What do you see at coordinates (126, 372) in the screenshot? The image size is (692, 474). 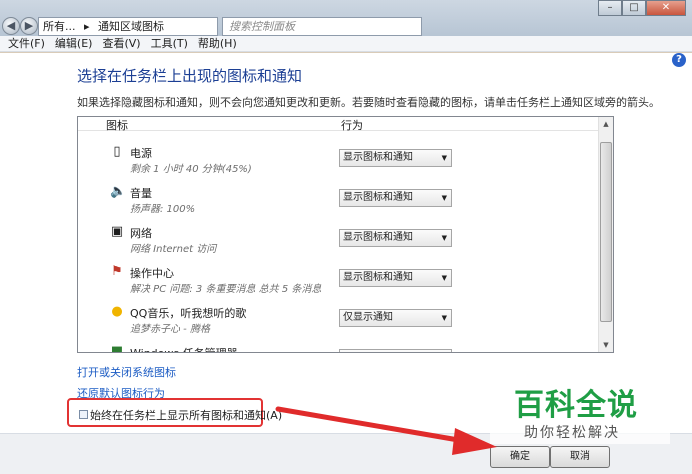 I see `toggle-system-icons-link: 打开或关闭系统图标` at bounding box center [126, 372].